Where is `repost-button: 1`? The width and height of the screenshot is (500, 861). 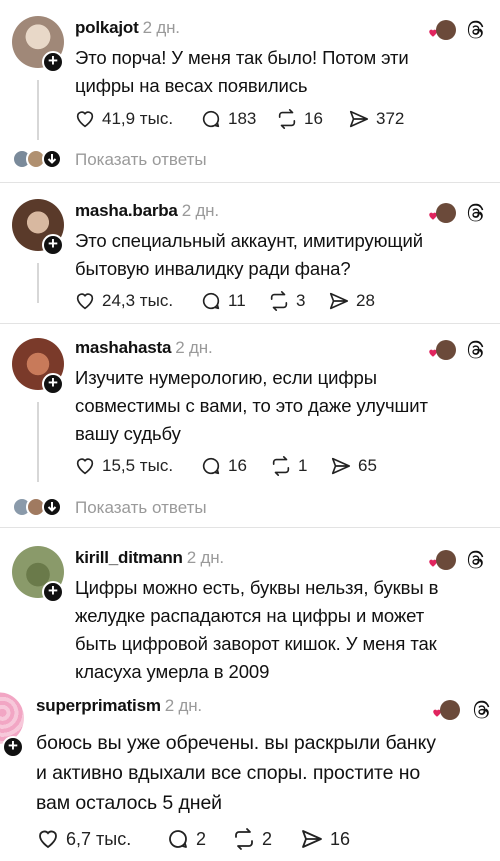 repost-button: 1 is located at coordinates (288, 466).